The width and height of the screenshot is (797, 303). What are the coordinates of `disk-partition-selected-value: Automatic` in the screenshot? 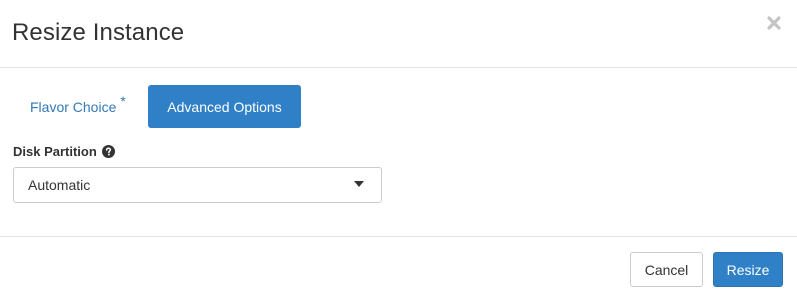 It's located at (59, 185).